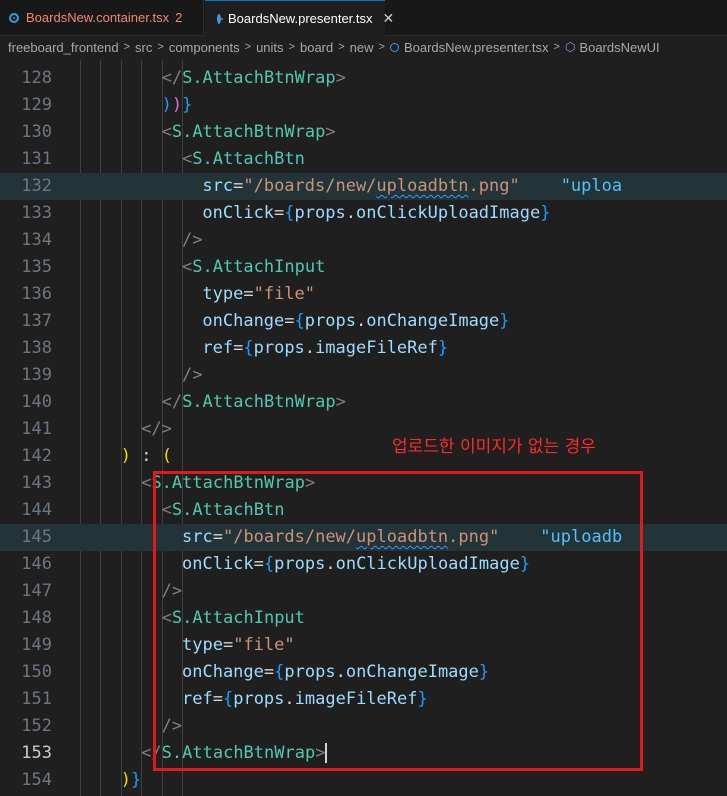  Describe the element at coordinates (243, 321) in the screenshot. I see `code-token: onChange` at that location.